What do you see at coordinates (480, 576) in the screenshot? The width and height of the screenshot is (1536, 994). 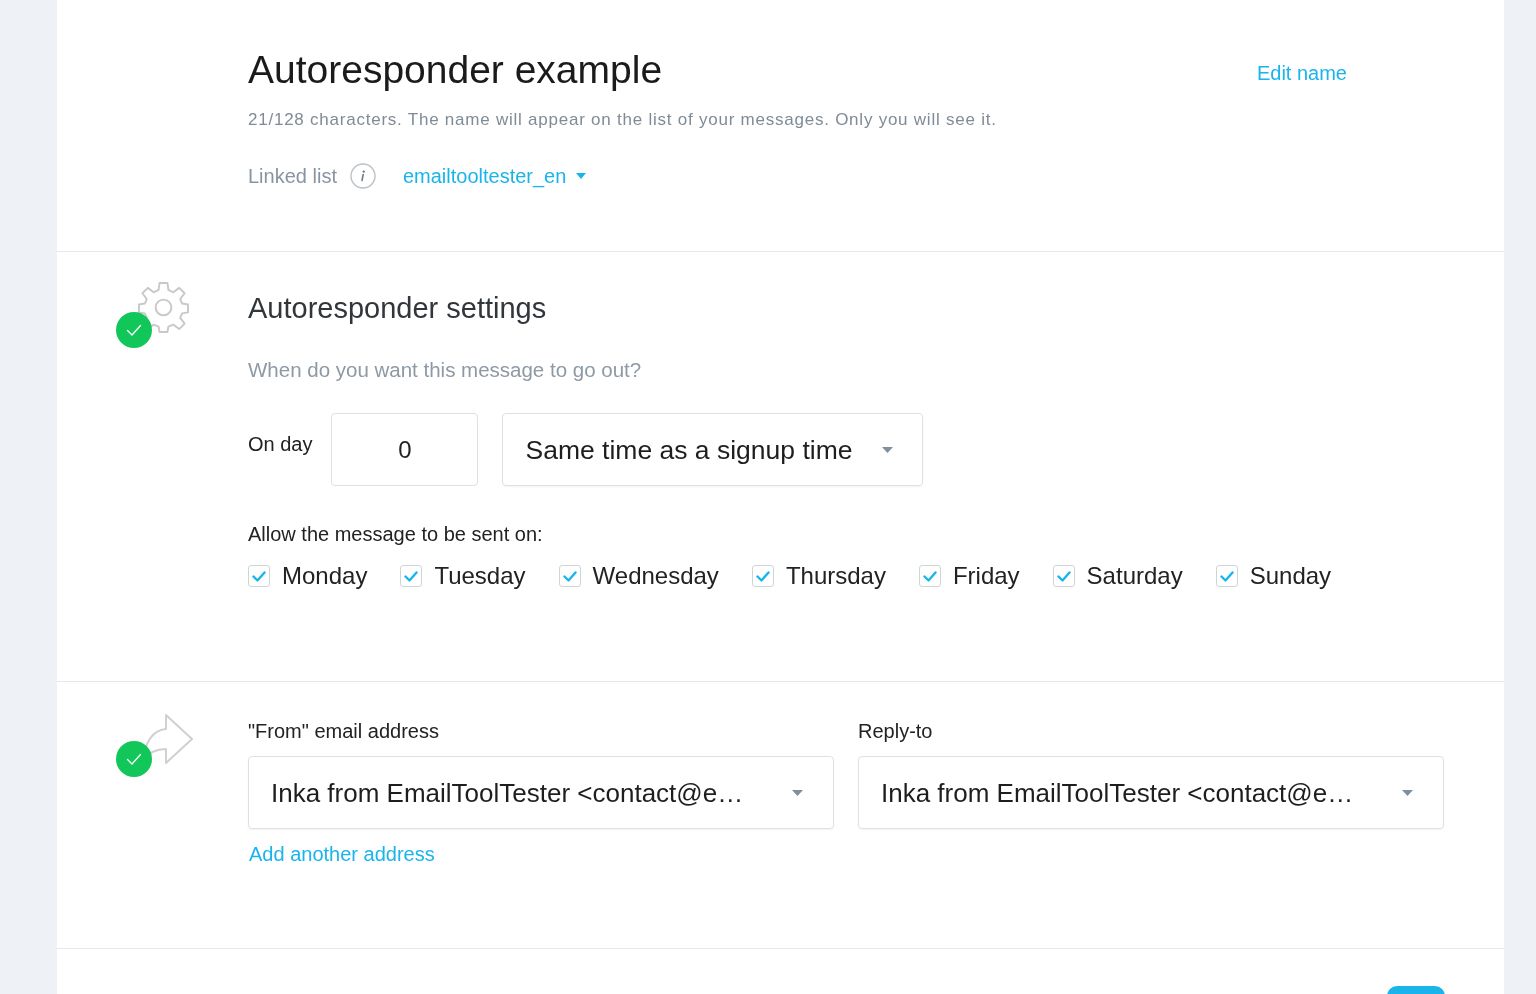 I see `day-label: Tuesday` at bounding box center [480, 576].